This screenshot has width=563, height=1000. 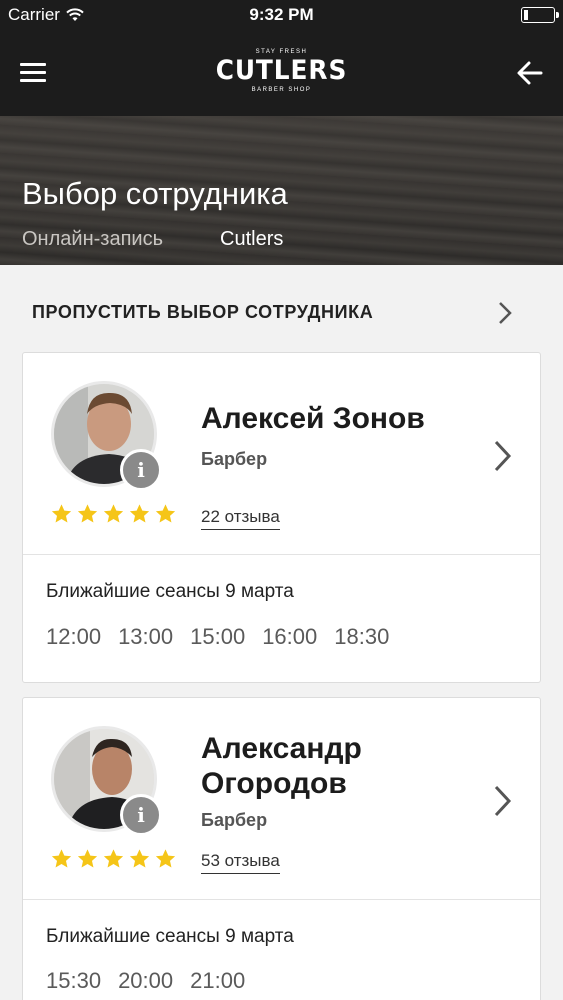 What do you see at coordinates (361, 637) in the screenshot?
I see `time-slot: 18:30` at bounding box center [361, 637].